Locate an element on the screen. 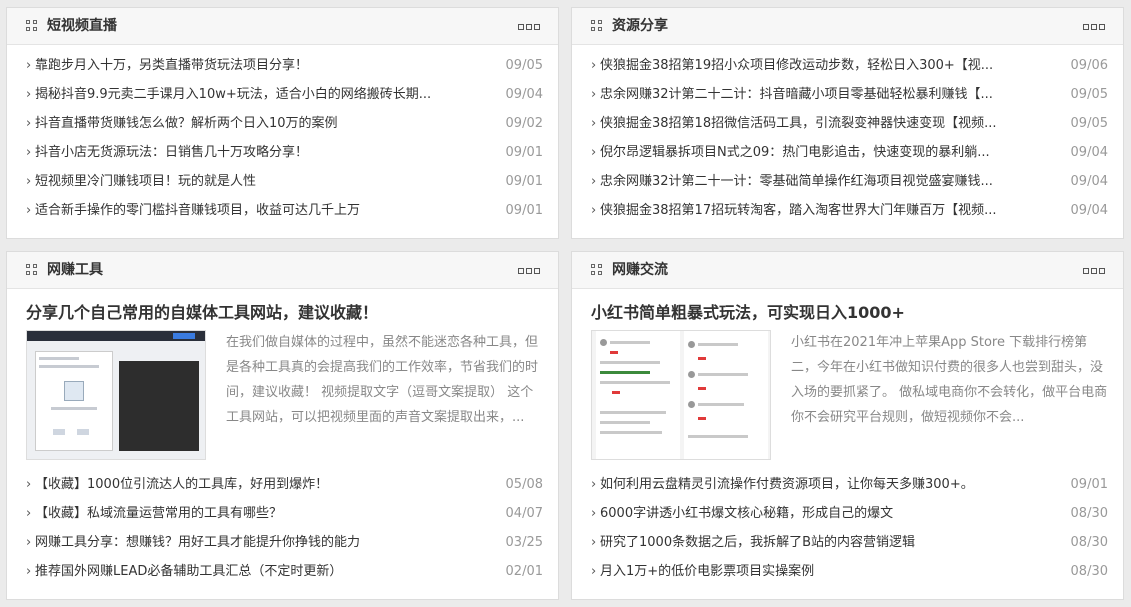 Image resolution: width=1131 pixels, height=607 pixels. panel-header: 网赚交流 is located at coordinates (847, 270).